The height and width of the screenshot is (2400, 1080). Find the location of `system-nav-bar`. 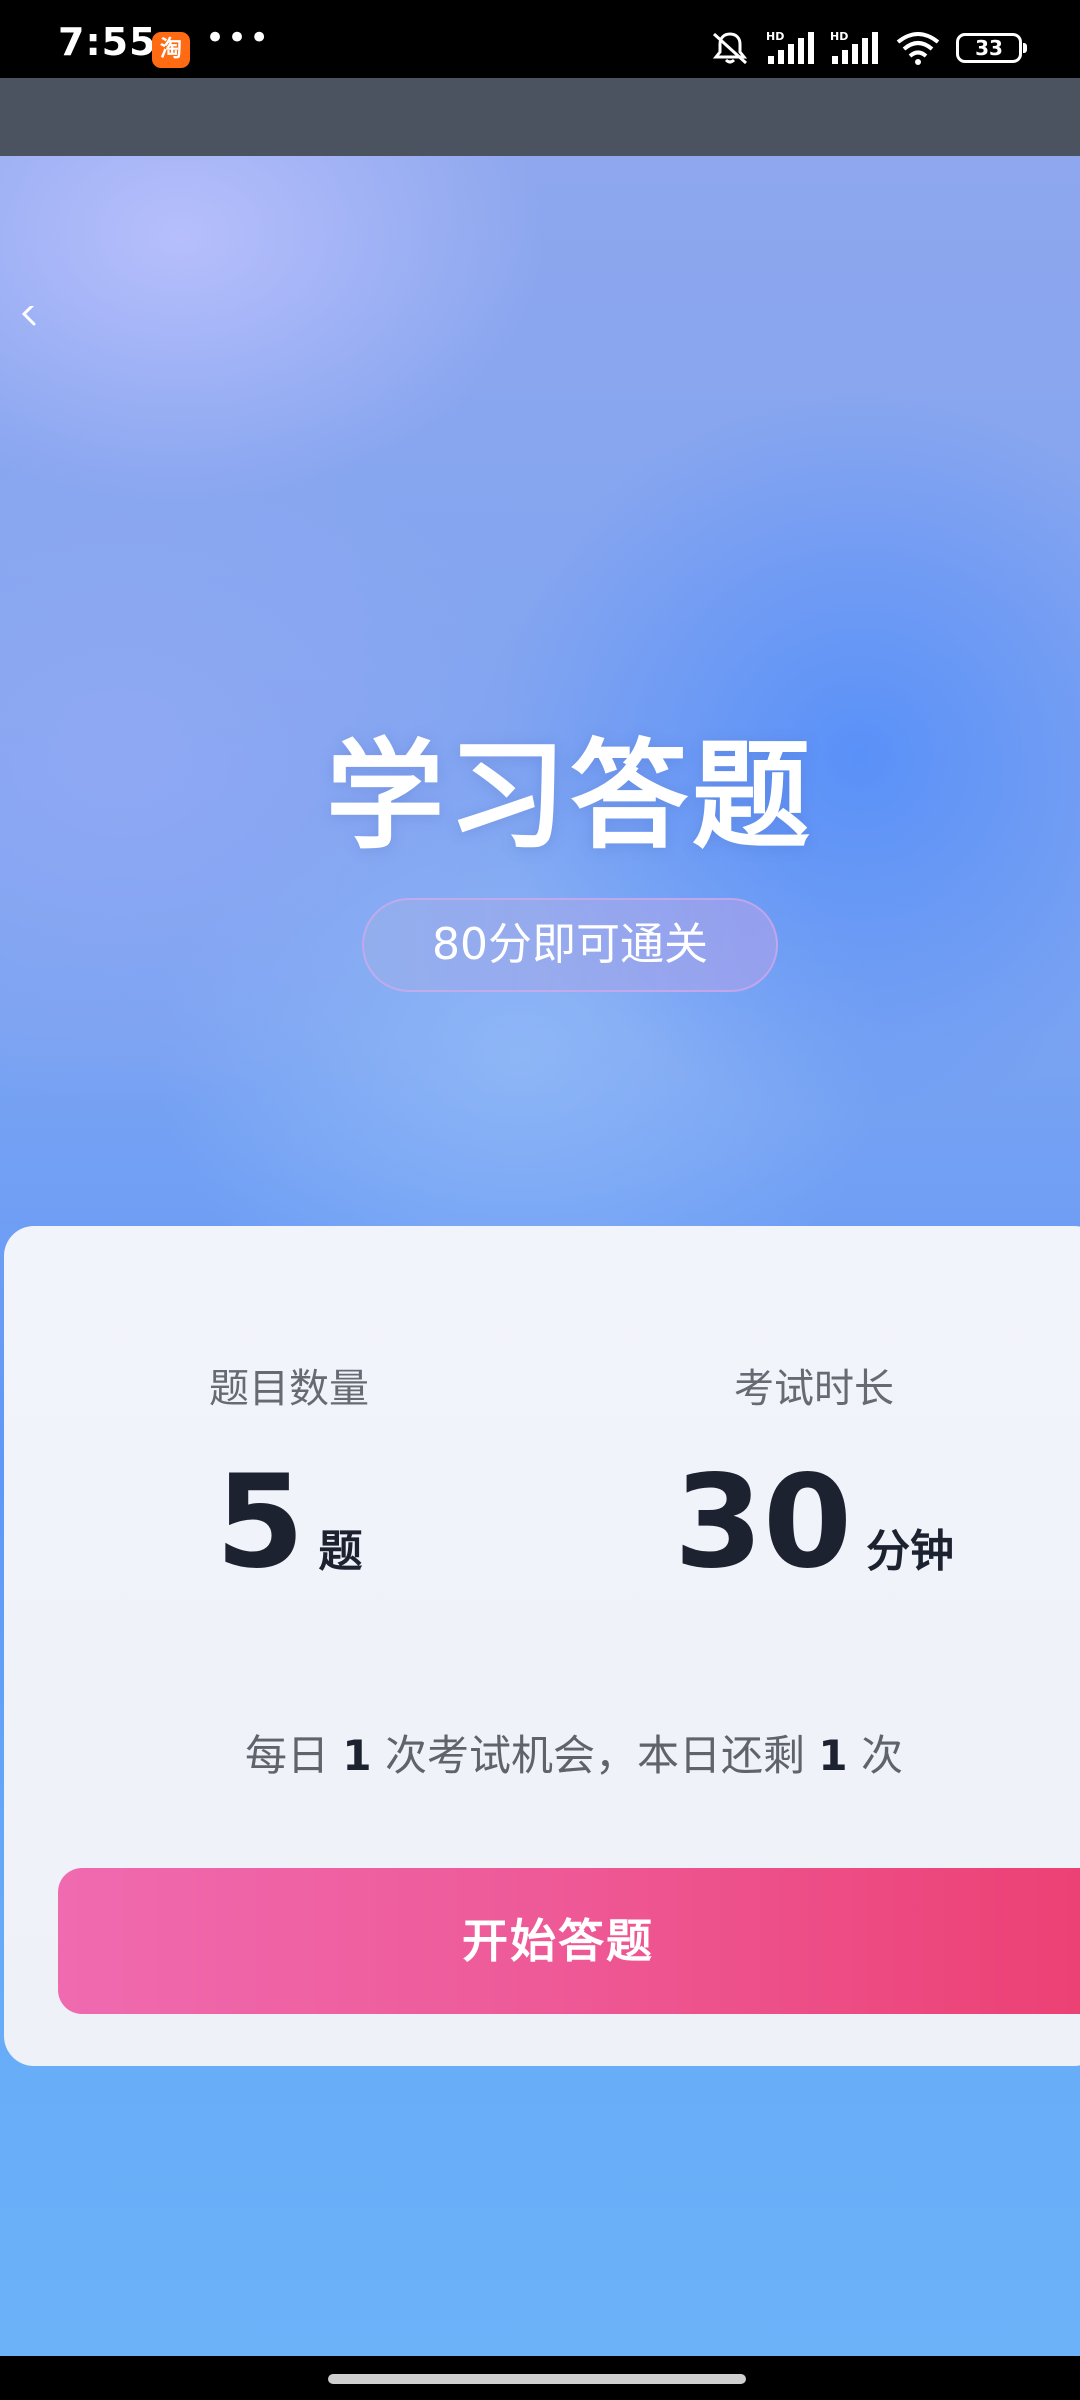

system-nav-bar is located at coordinates (540, 2378).